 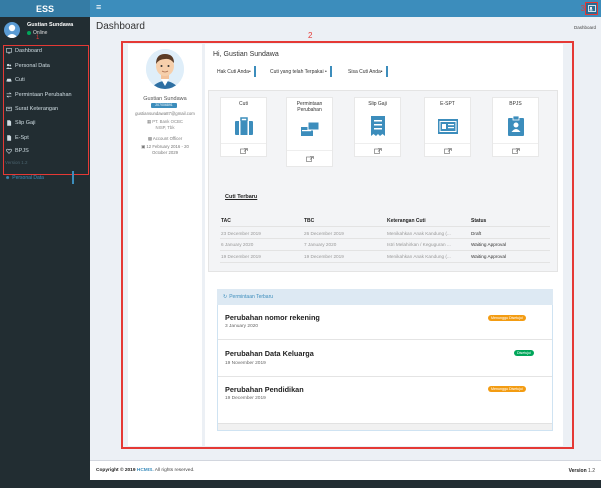 What do you see at coordinates (368, 71) in the screenshot?
I see `tab-sisa-cuti: Sisa Cuti Anda•` at bounding box center [368, 71].